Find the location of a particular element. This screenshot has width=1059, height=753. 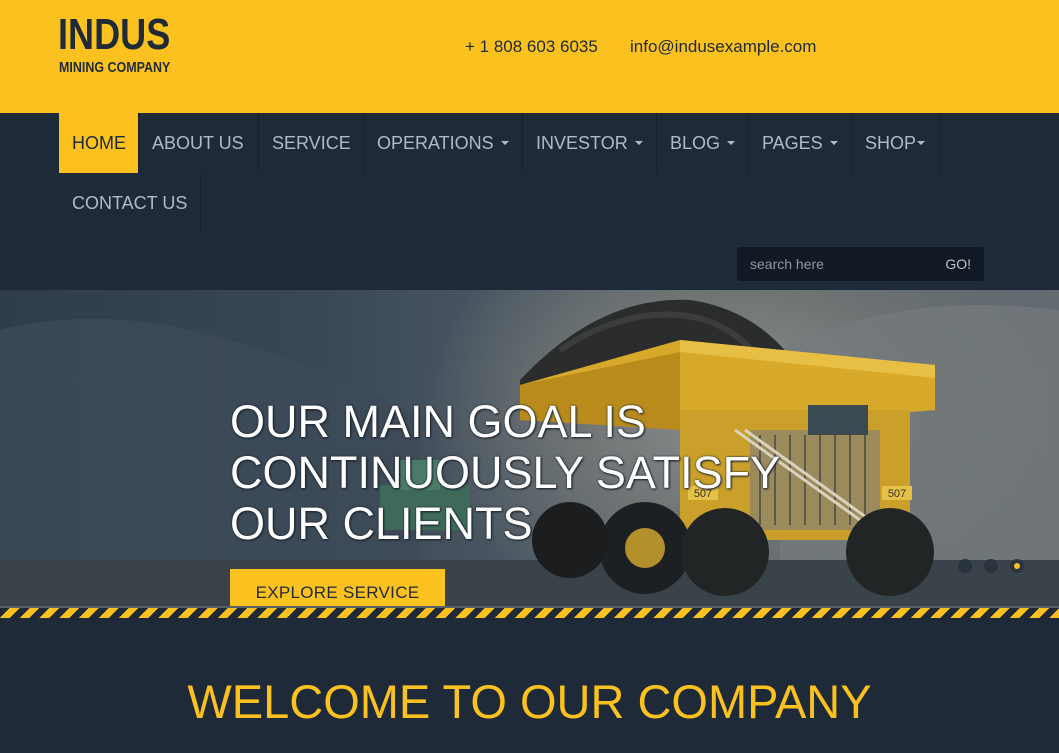

nav-item-blog: BLOG is located at coordinates (703, 143).